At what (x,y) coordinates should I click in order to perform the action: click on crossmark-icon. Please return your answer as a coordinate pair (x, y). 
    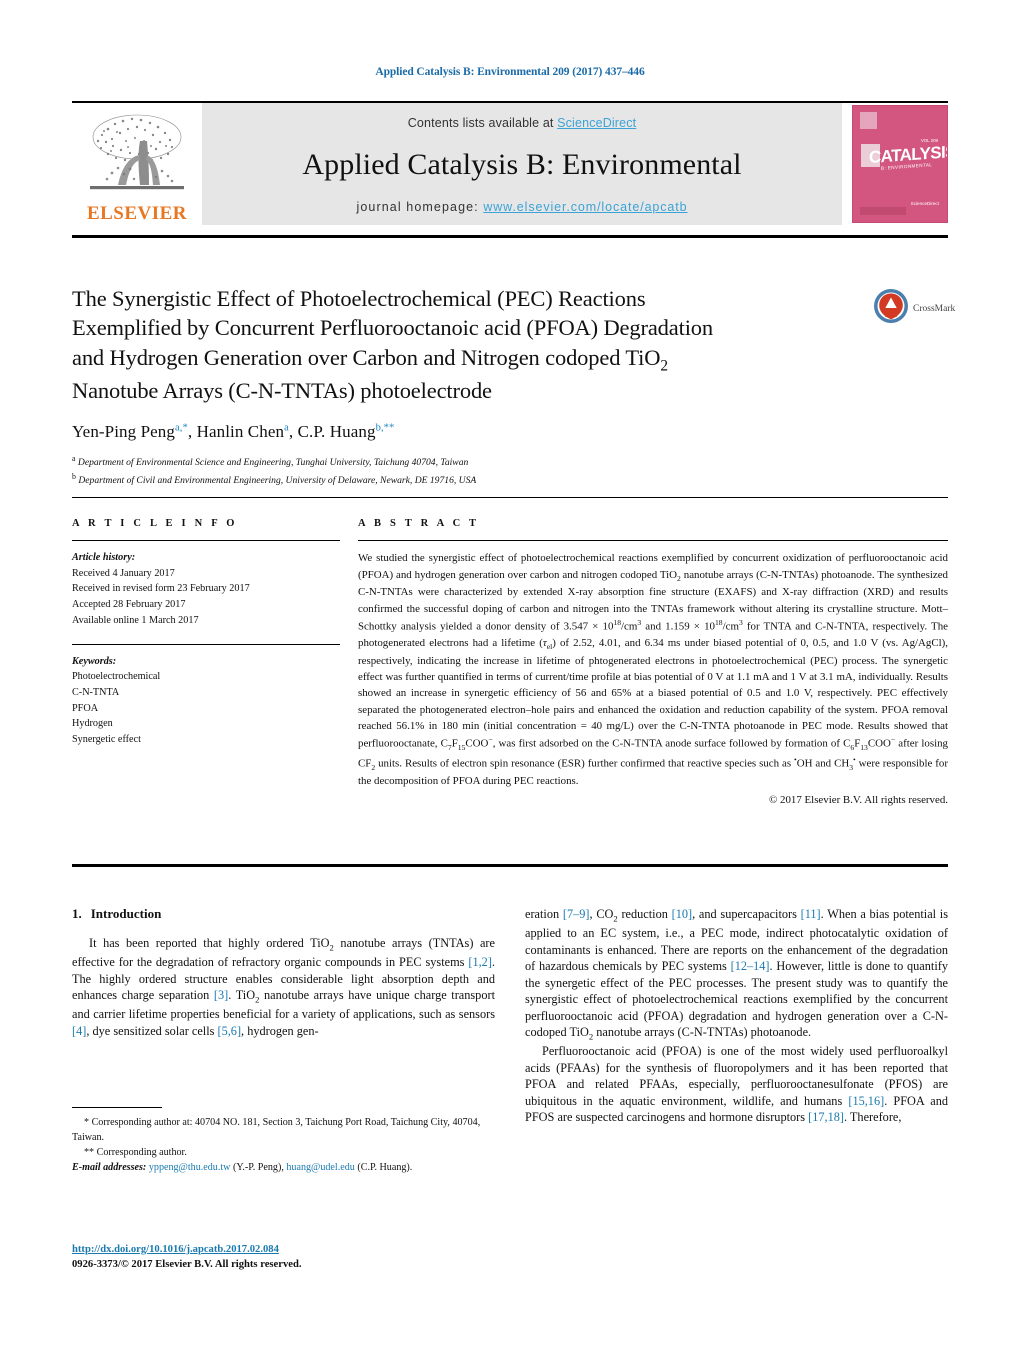
    Looking at the image, I should click on (891, 308).